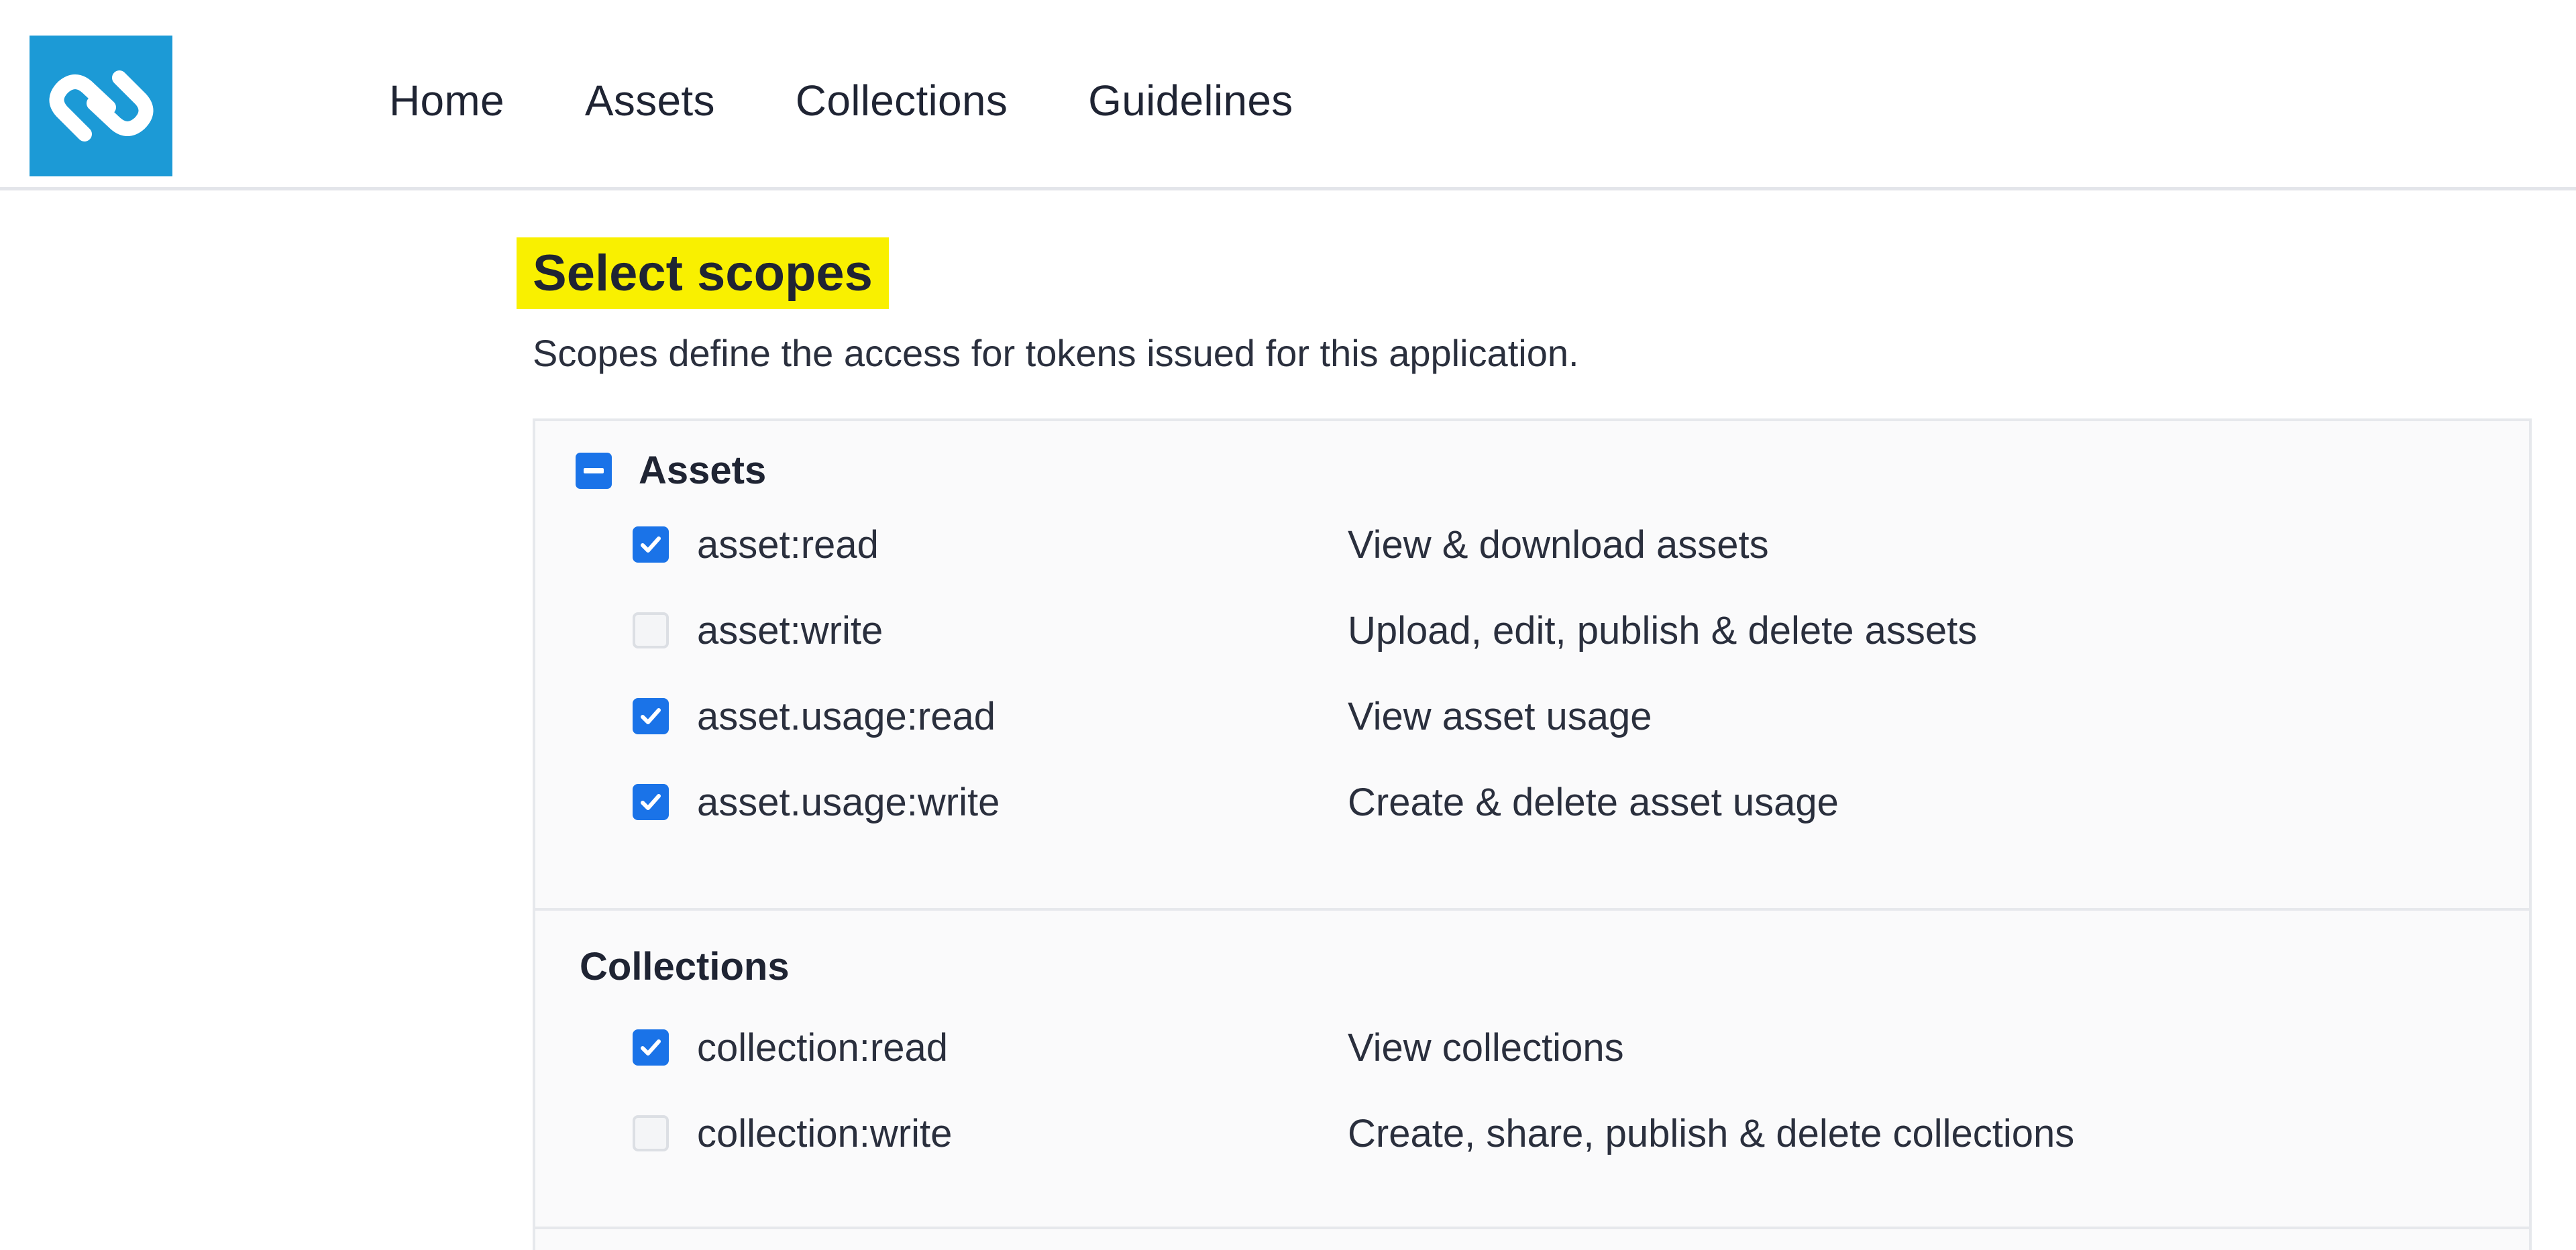 This screenshot has height=1250, width=2576. I want to click on scope-row: collection:read View collections, so click(1572, 1047).